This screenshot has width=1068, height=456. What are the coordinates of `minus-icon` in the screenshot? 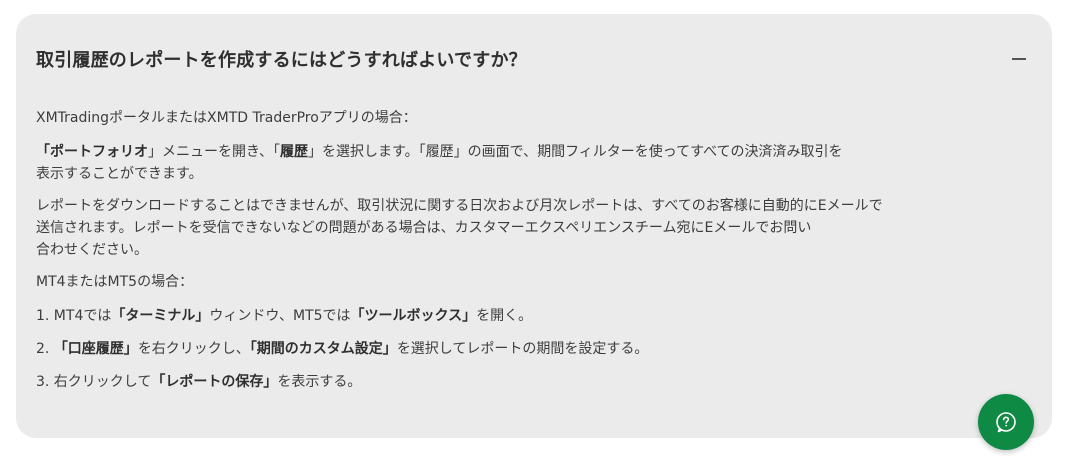 It's located at (1019, 59).